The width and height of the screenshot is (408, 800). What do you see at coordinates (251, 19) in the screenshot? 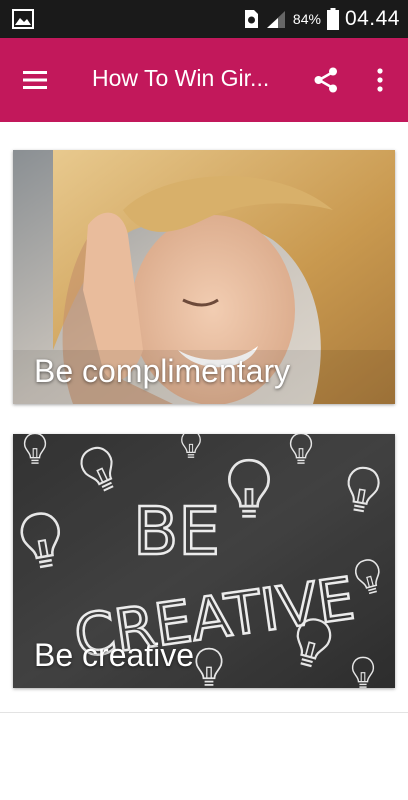
I see `sim-icon` at bounding box center [251, 19].